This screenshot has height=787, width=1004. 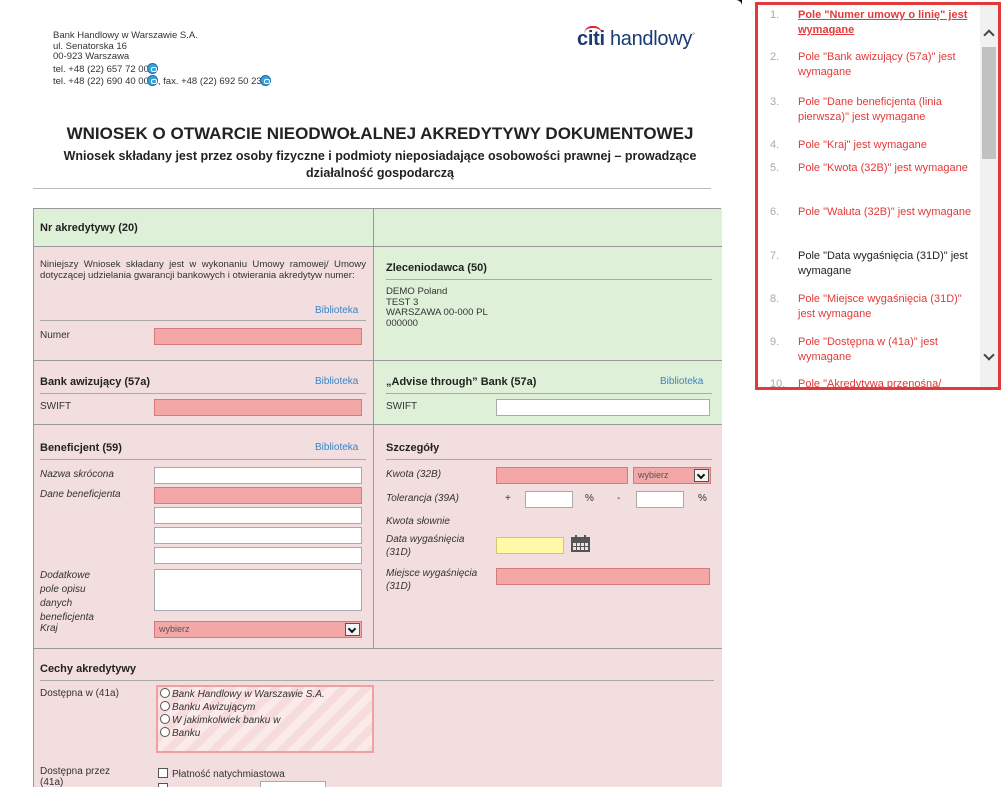 What do you see at coordinates (989, 103) in the screenshot?
I see `scrollbar-thumb` at bounding box center [989, 103].